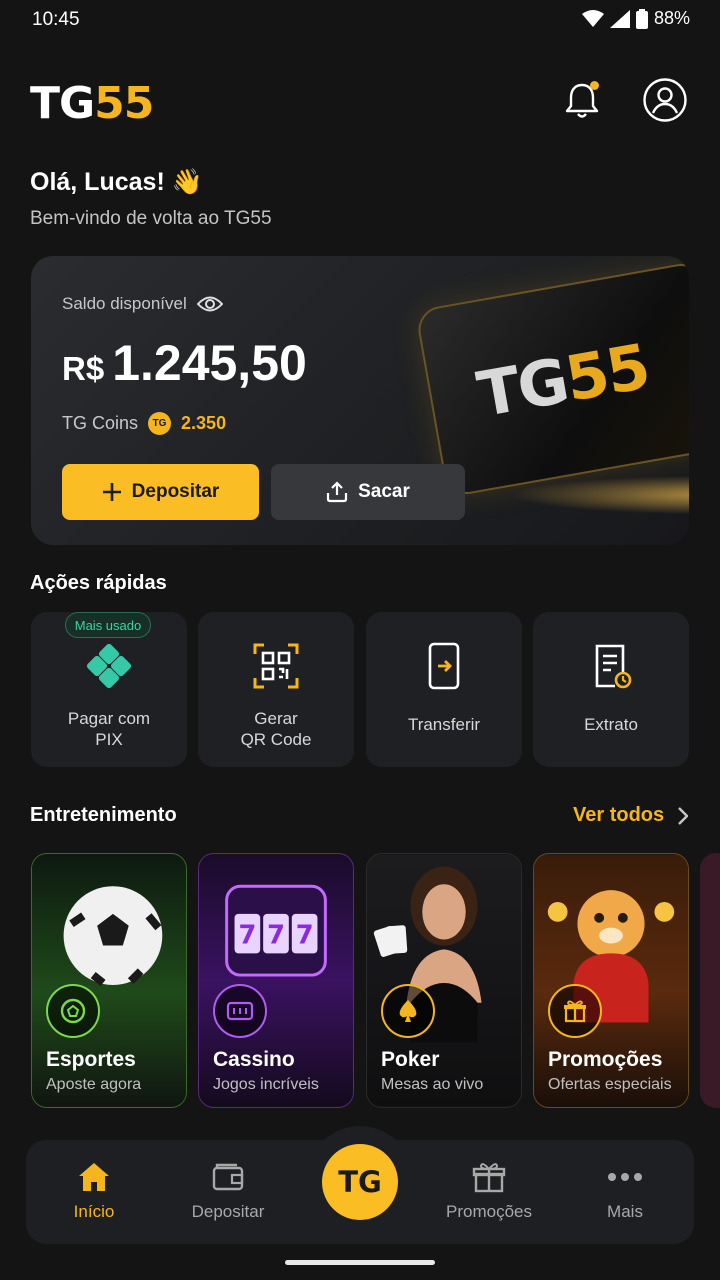  What do you see at coordinates (641, 18) in the screenshot?
I see `battery-icon` at bounding box center [641, 18].